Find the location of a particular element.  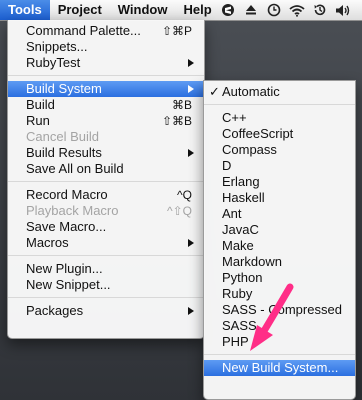

menu-item-save-all-on-build: Save All on Build is located at coordinates (106, 169).